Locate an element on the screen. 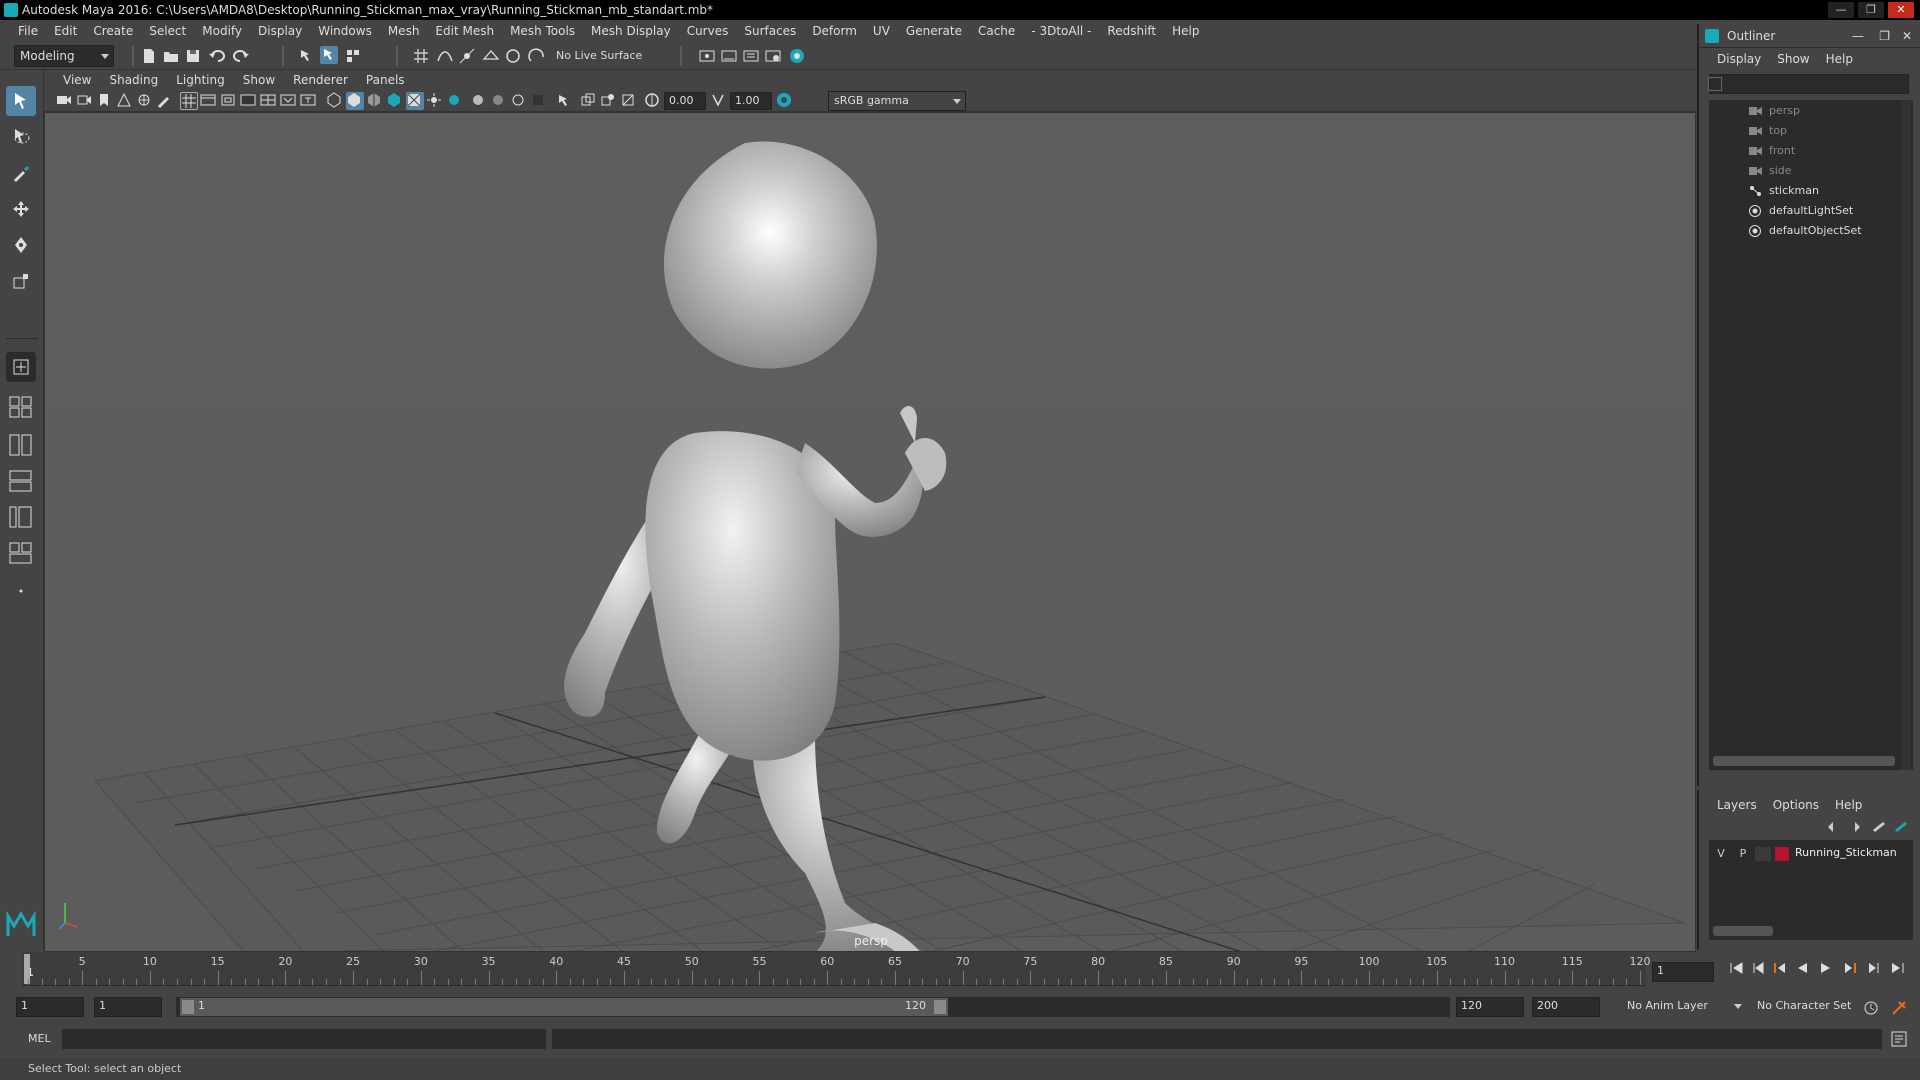 This screenshot has height=1080, width=1920. depth-of-field-icon is located at coordinates (539, 101).